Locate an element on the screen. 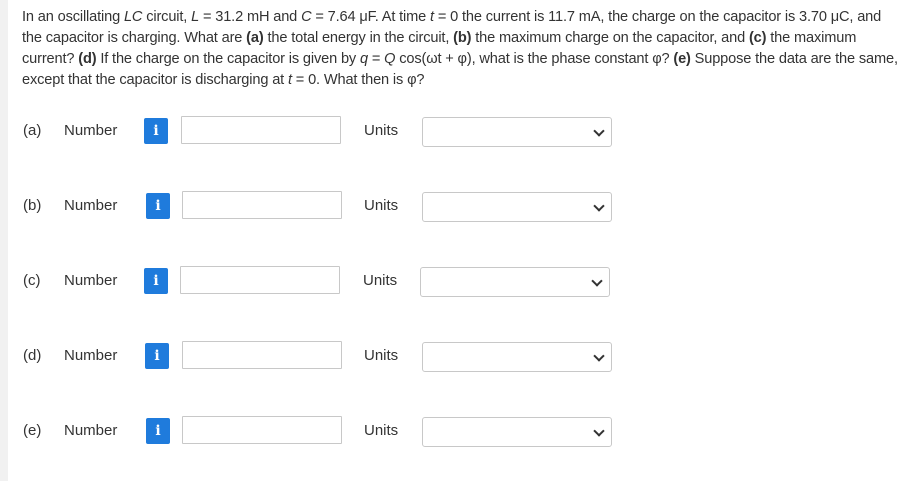 This screenshot has height=481, width=922. answer-row-a: (a) Number i Units is located at coordinates (465, 132).